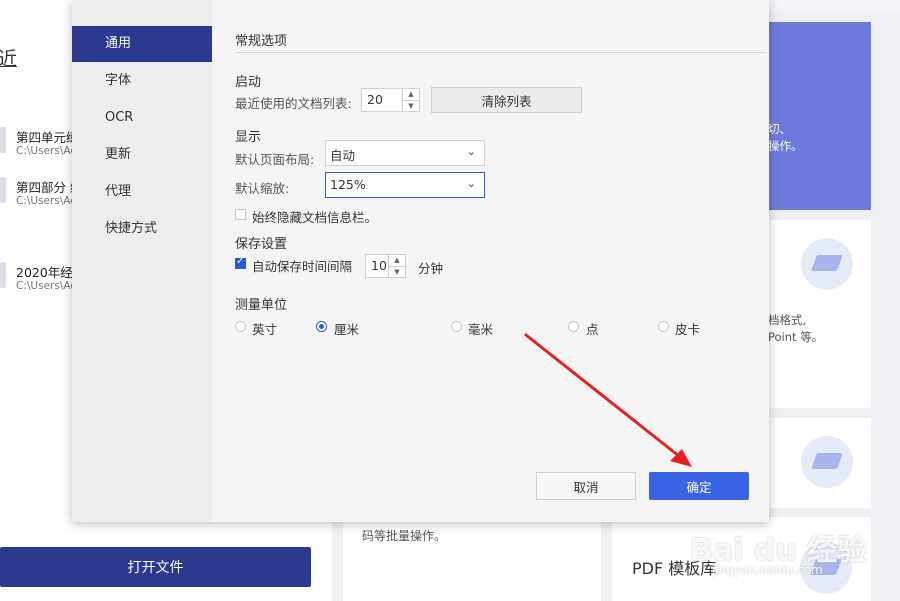 Image resolution: width=900 pixels, height=601 pixels. What do you see at coordinates (275, 159) in the screenshot?
I see `page-layout-label: 默认页面布局:` at bounding box center [275, 159].